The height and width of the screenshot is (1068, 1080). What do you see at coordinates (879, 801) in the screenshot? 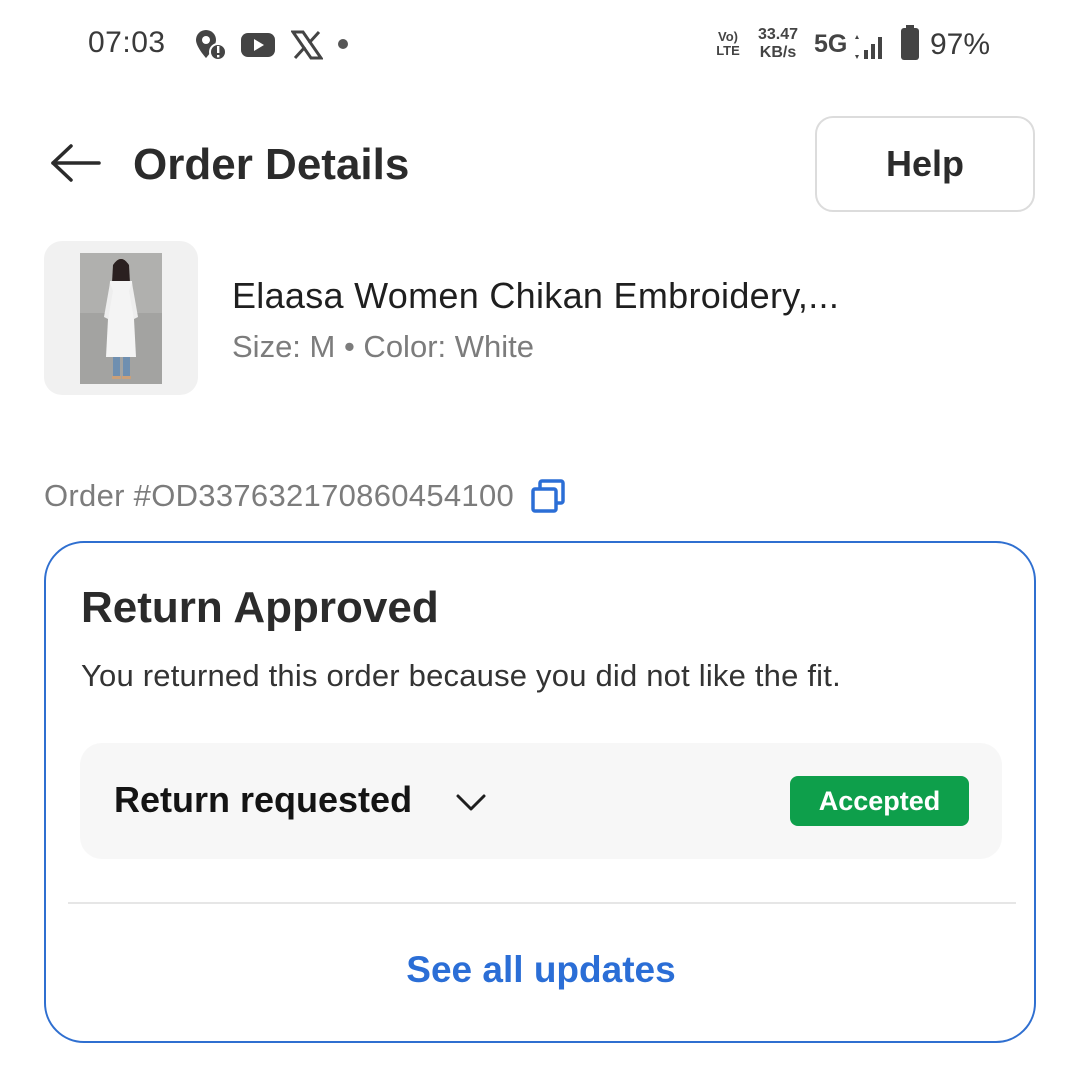
I see `status-badge: Accepted` at bounding box center [879, 801].